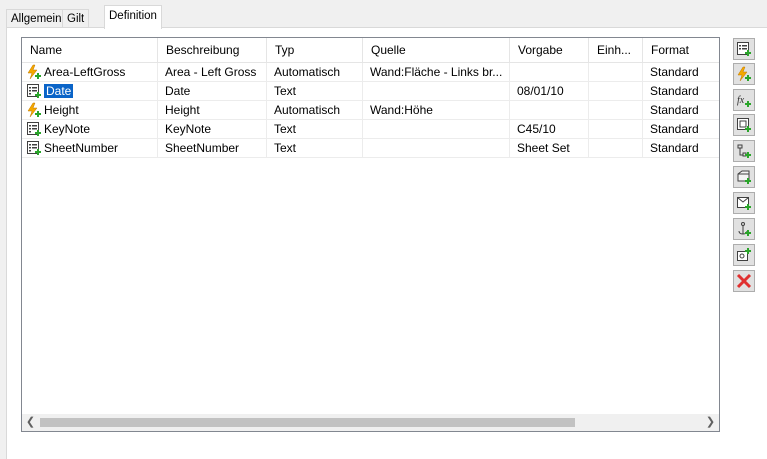  Describe the element at coordinates (59, 91) in the screenshot. I see `row-name-text: Date` at that location.